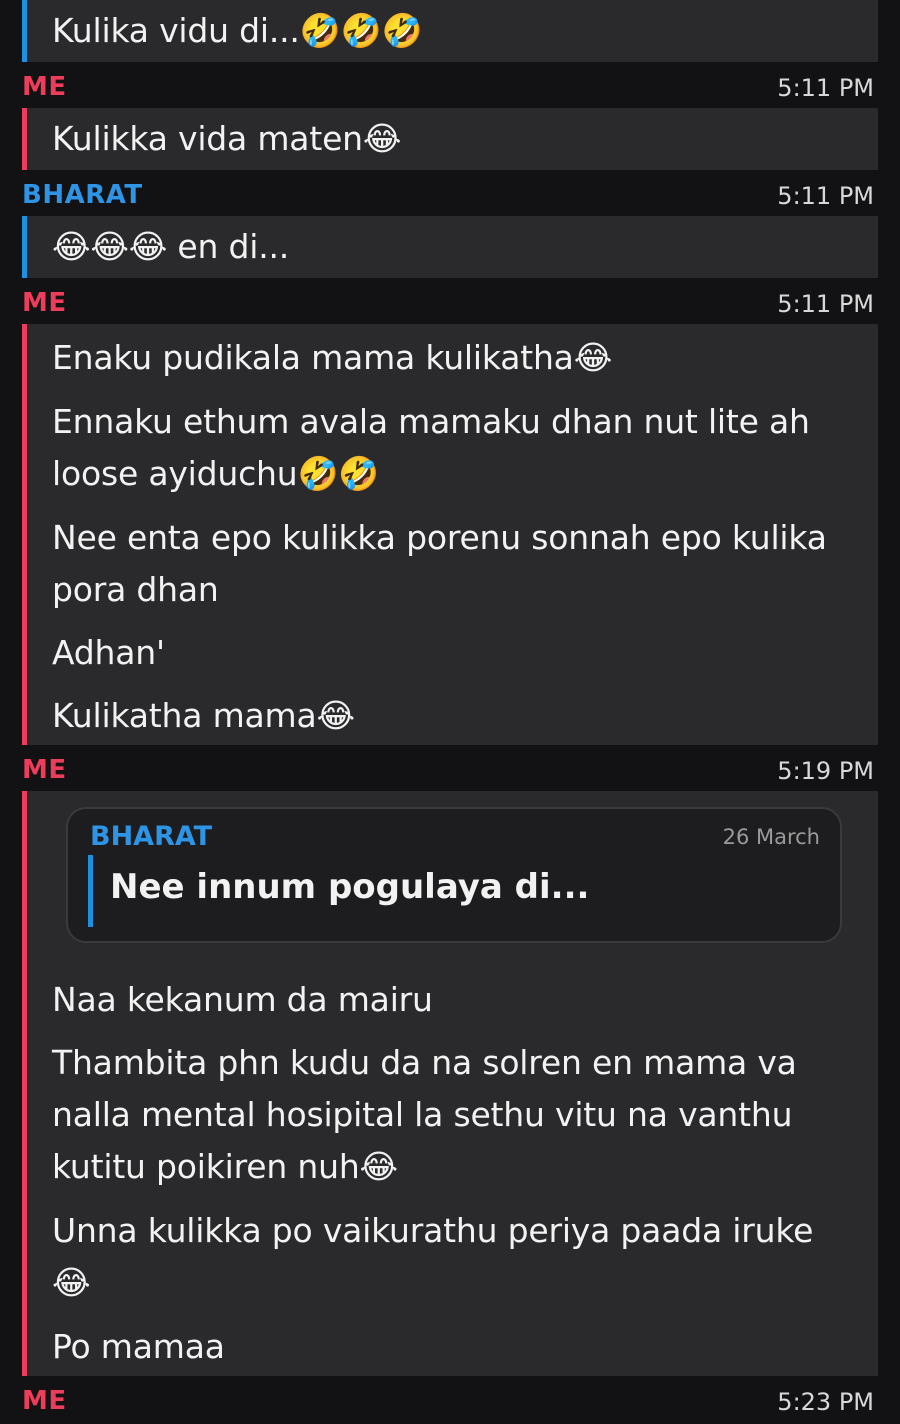 The height and width of the screenshot is (1424, 900). I want to click on message-bubble: Kulika vidu di...🤣🤣🤣, so click(450, 31).